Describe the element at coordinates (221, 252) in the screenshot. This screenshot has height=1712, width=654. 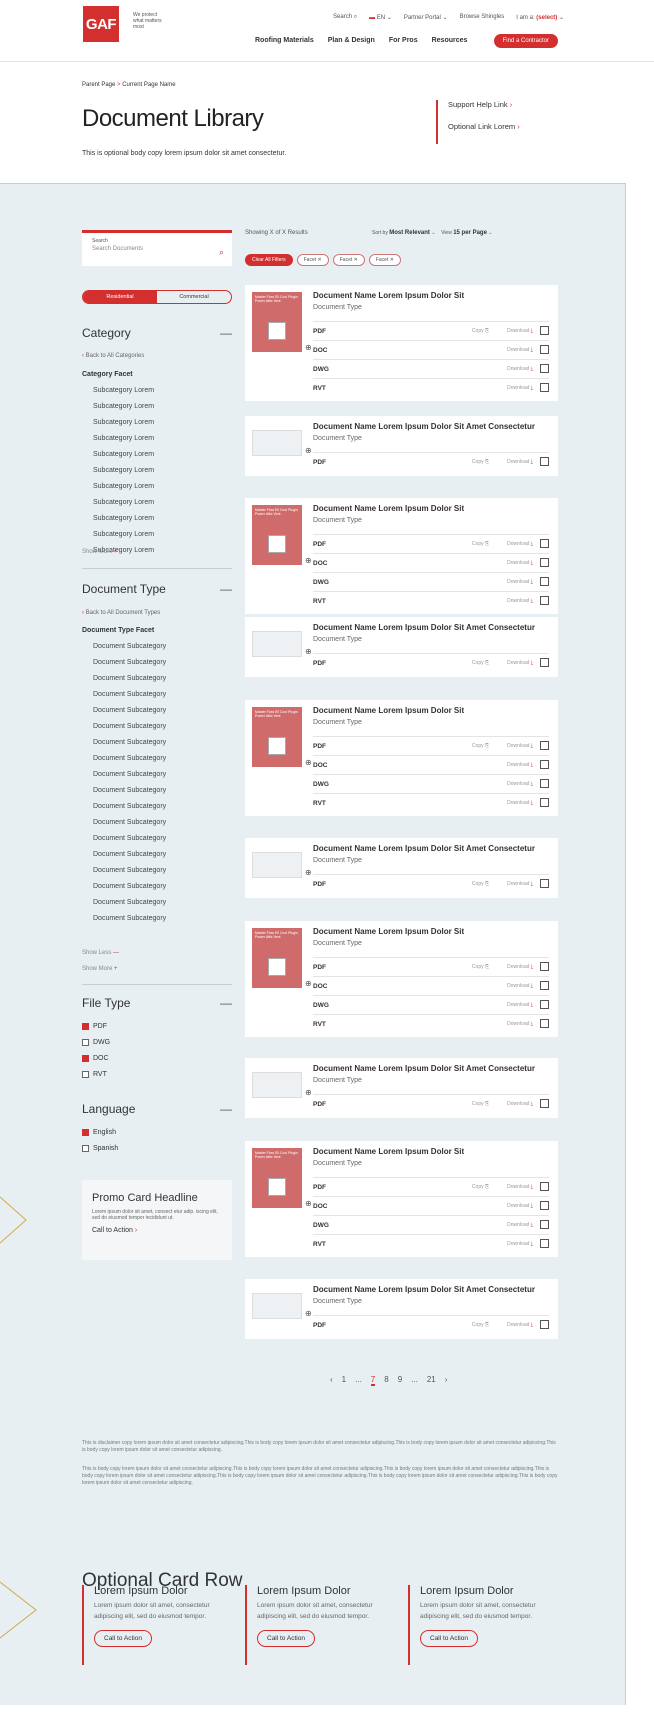
I see `search-icon: ⌕` at that location.